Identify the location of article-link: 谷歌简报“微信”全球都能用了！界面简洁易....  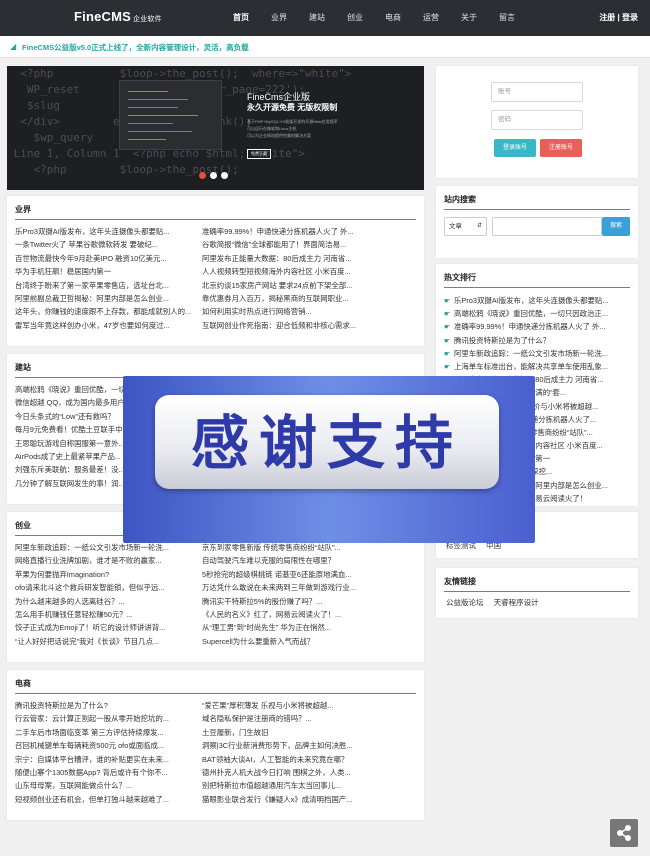
(292, 244).